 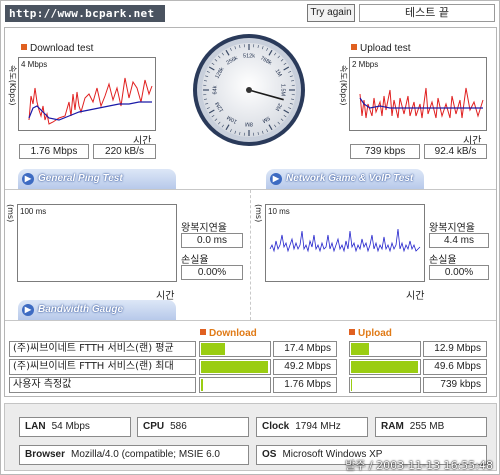 What do you see at coordinates (427, 13) in the screenshot?
I see `test-status: 테스트 끝` at bounding box center [427, 13].